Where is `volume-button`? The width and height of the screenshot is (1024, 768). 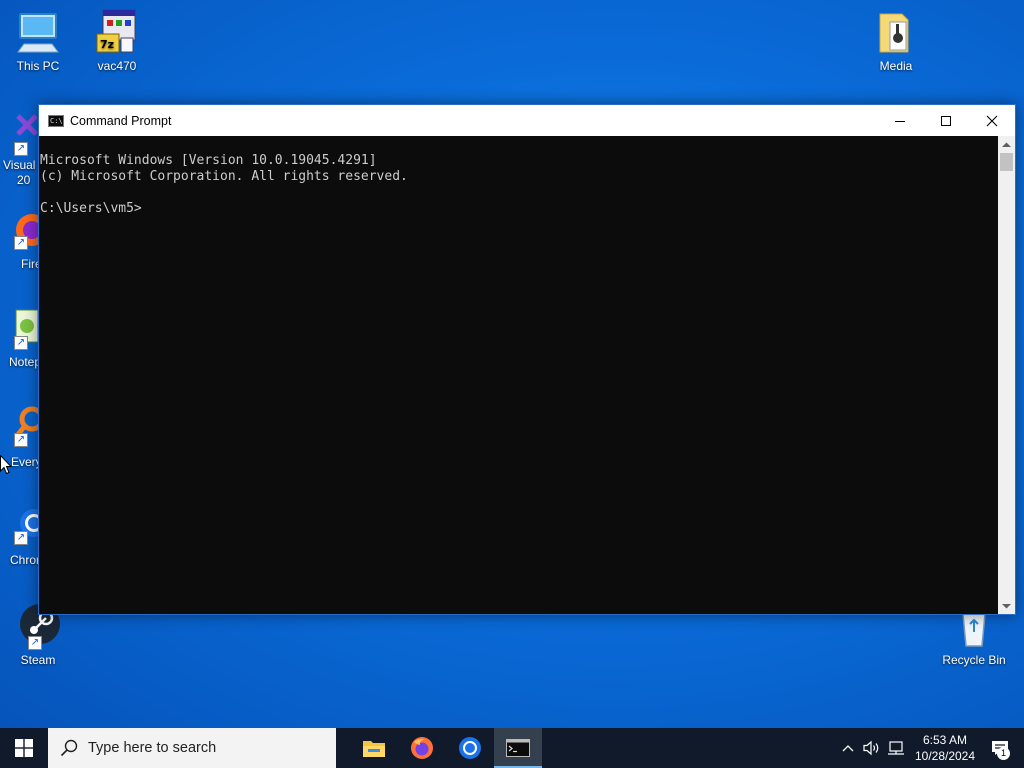
volume-button is located at coordinates (872, 748).